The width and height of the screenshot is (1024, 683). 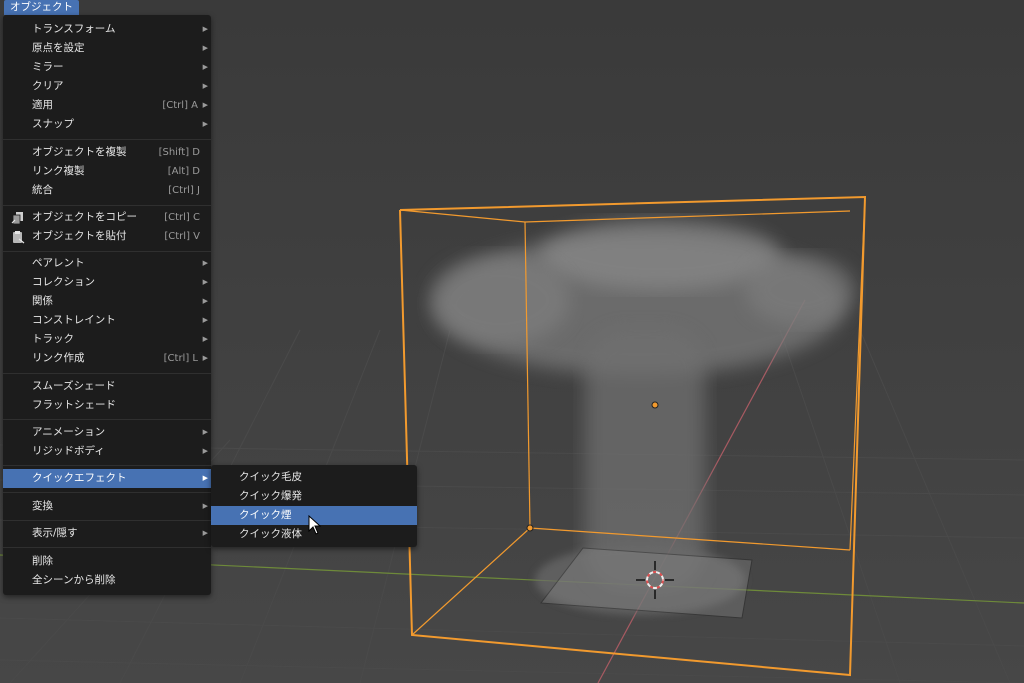 I want to click on menu-item-label: コレクション, so click(x=63, y=282).